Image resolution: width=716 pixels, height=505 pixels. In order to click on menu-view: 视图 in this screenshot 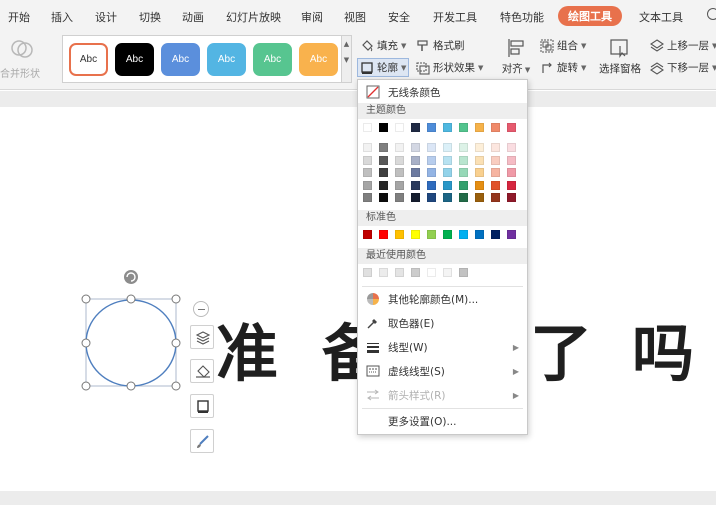, I will do `click(355, 17)`.